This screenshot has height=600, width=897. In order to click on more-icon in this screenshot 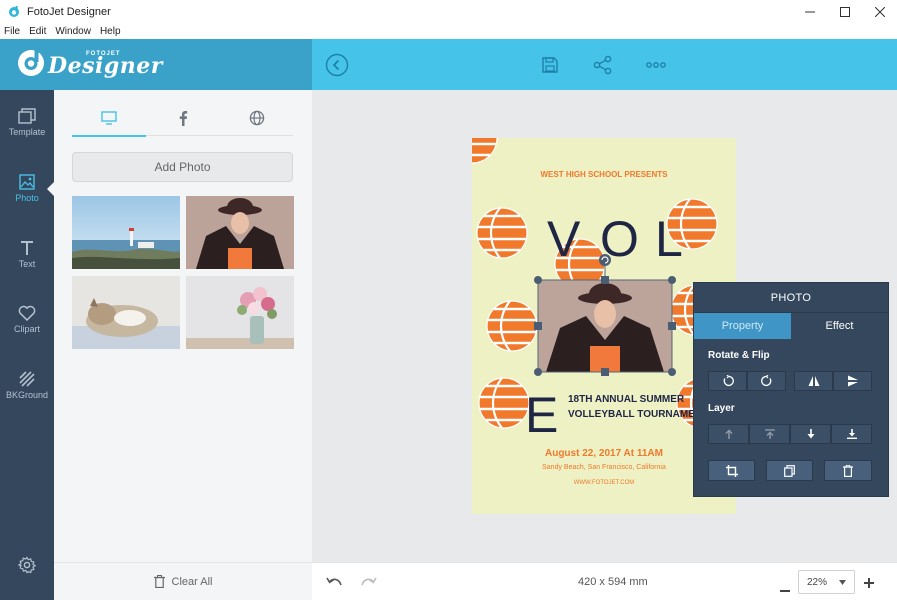, I will do `click(656, 65)`.